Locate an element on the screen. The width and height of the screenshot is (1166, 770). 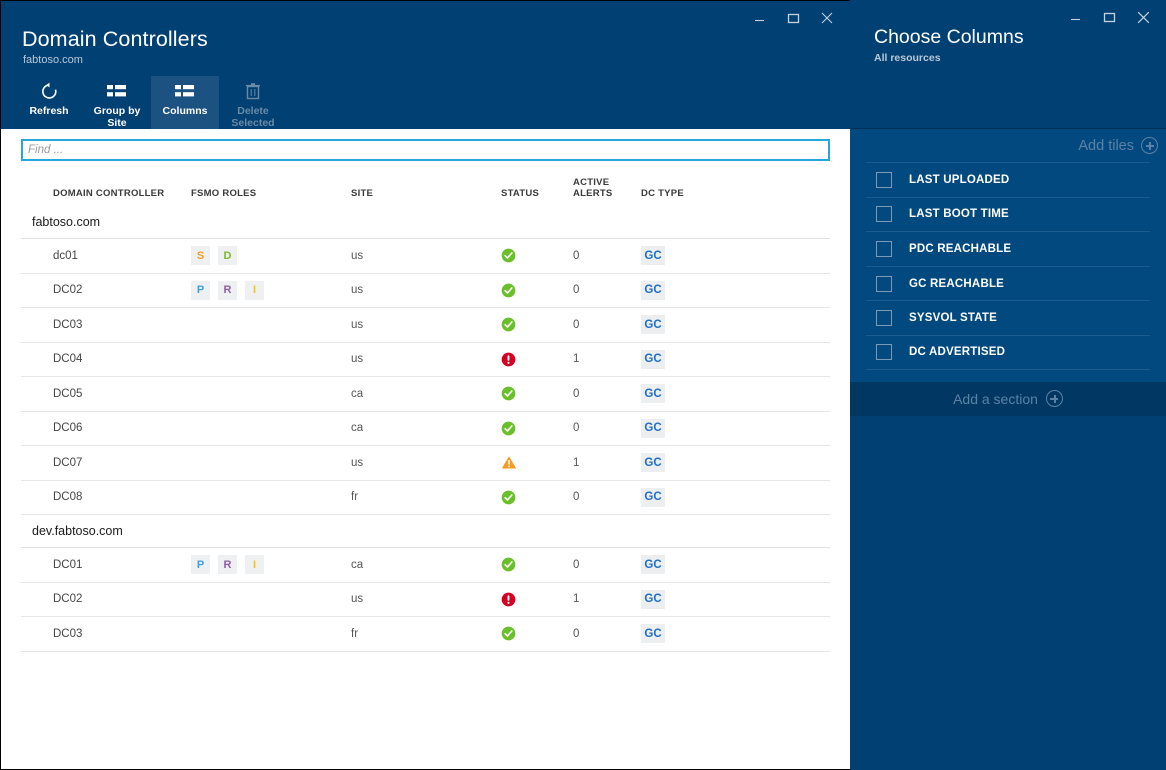
add-a-section-label: Add a section is located at coordinates (995, 398).